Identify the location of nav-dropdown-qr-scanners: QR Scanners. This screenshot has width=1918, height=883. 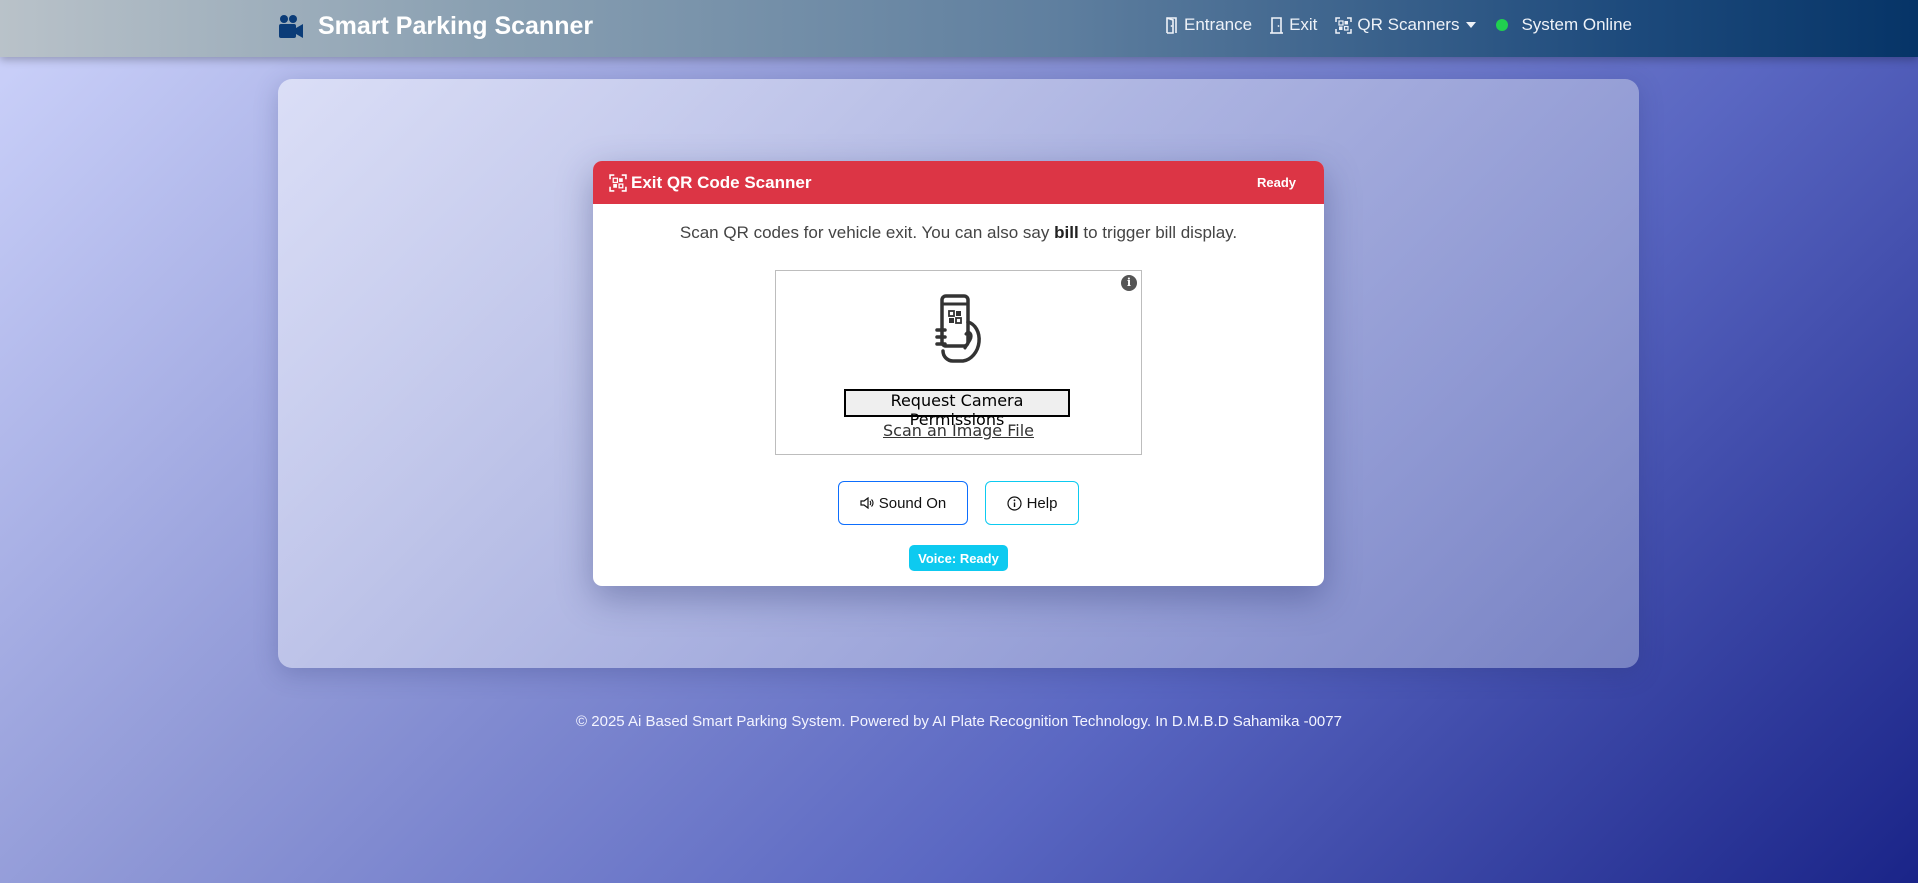
(1406, 25).